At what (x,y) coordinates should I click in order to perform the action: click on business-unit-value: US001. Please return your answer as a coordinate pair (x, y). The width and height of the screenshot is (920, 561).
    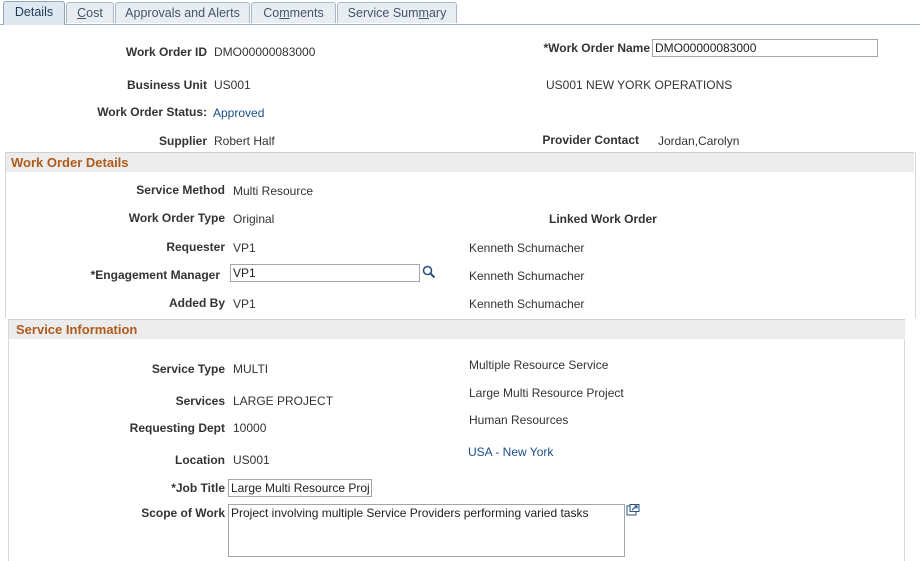
    Looking at the image, I should click on (232, 85).